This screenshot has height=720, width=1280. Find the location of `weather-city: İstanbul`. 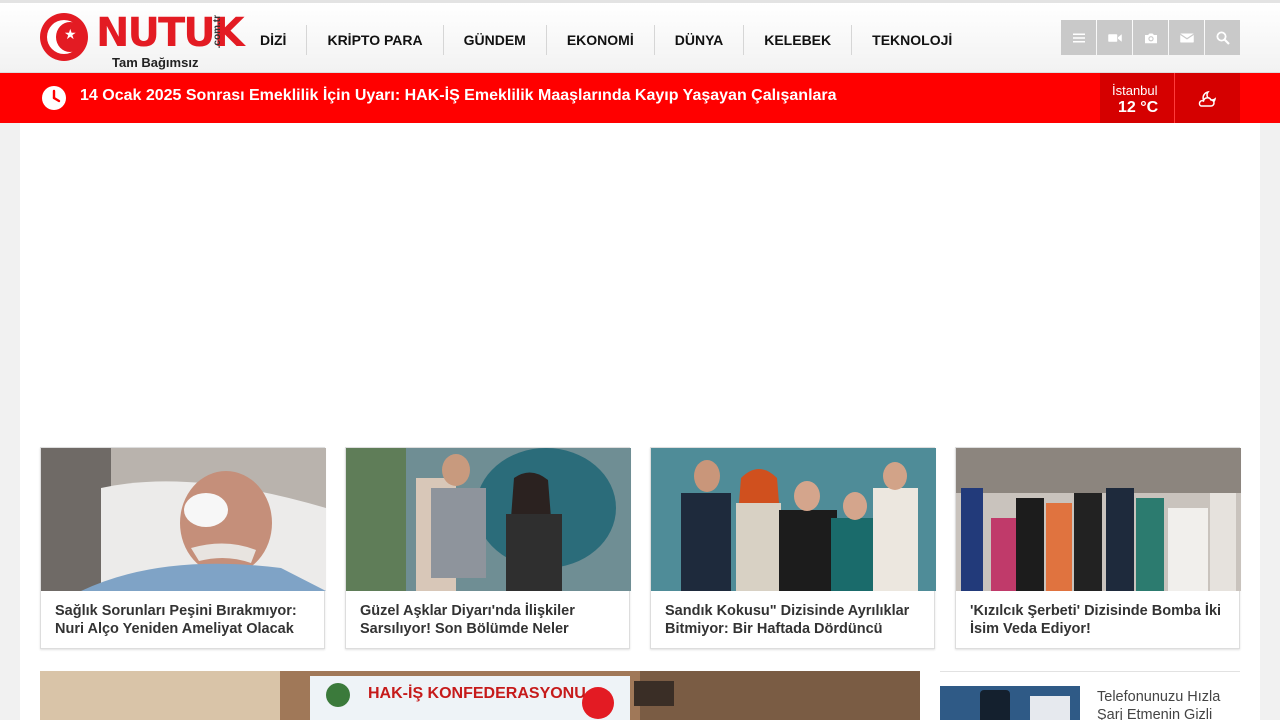

weather-city: İstanbul is located at coordinates (1135, 90).